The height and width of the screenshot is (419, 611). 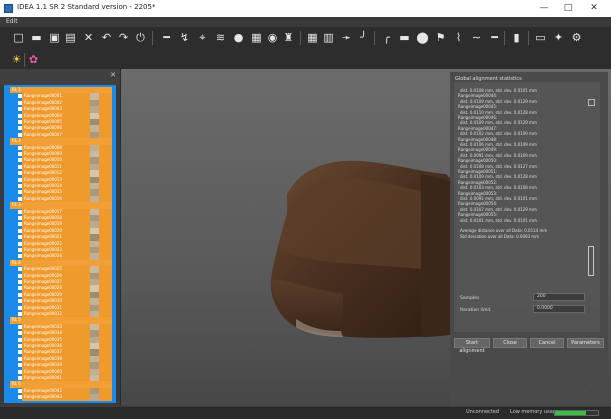 What do you see at coordinates (60, 77) in the screenshot?
I see `panel-header: ✕` at bounding box center [60, 77].